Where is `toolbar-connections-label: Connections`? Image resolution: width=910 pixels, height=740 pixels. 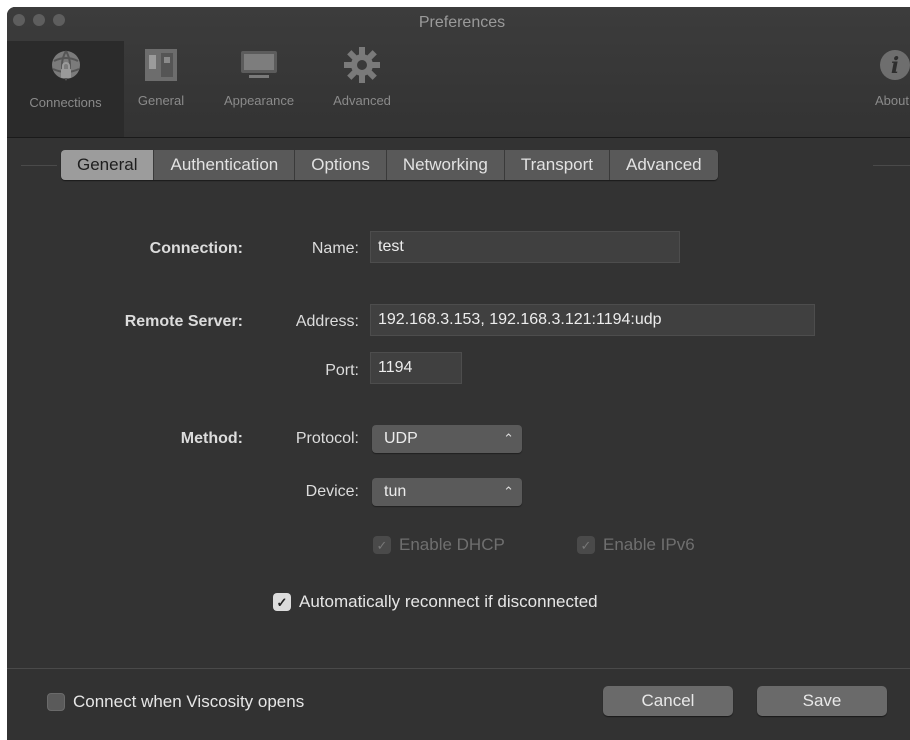
toolbar-connections-label: Connections is located at coordinates (65, 102).